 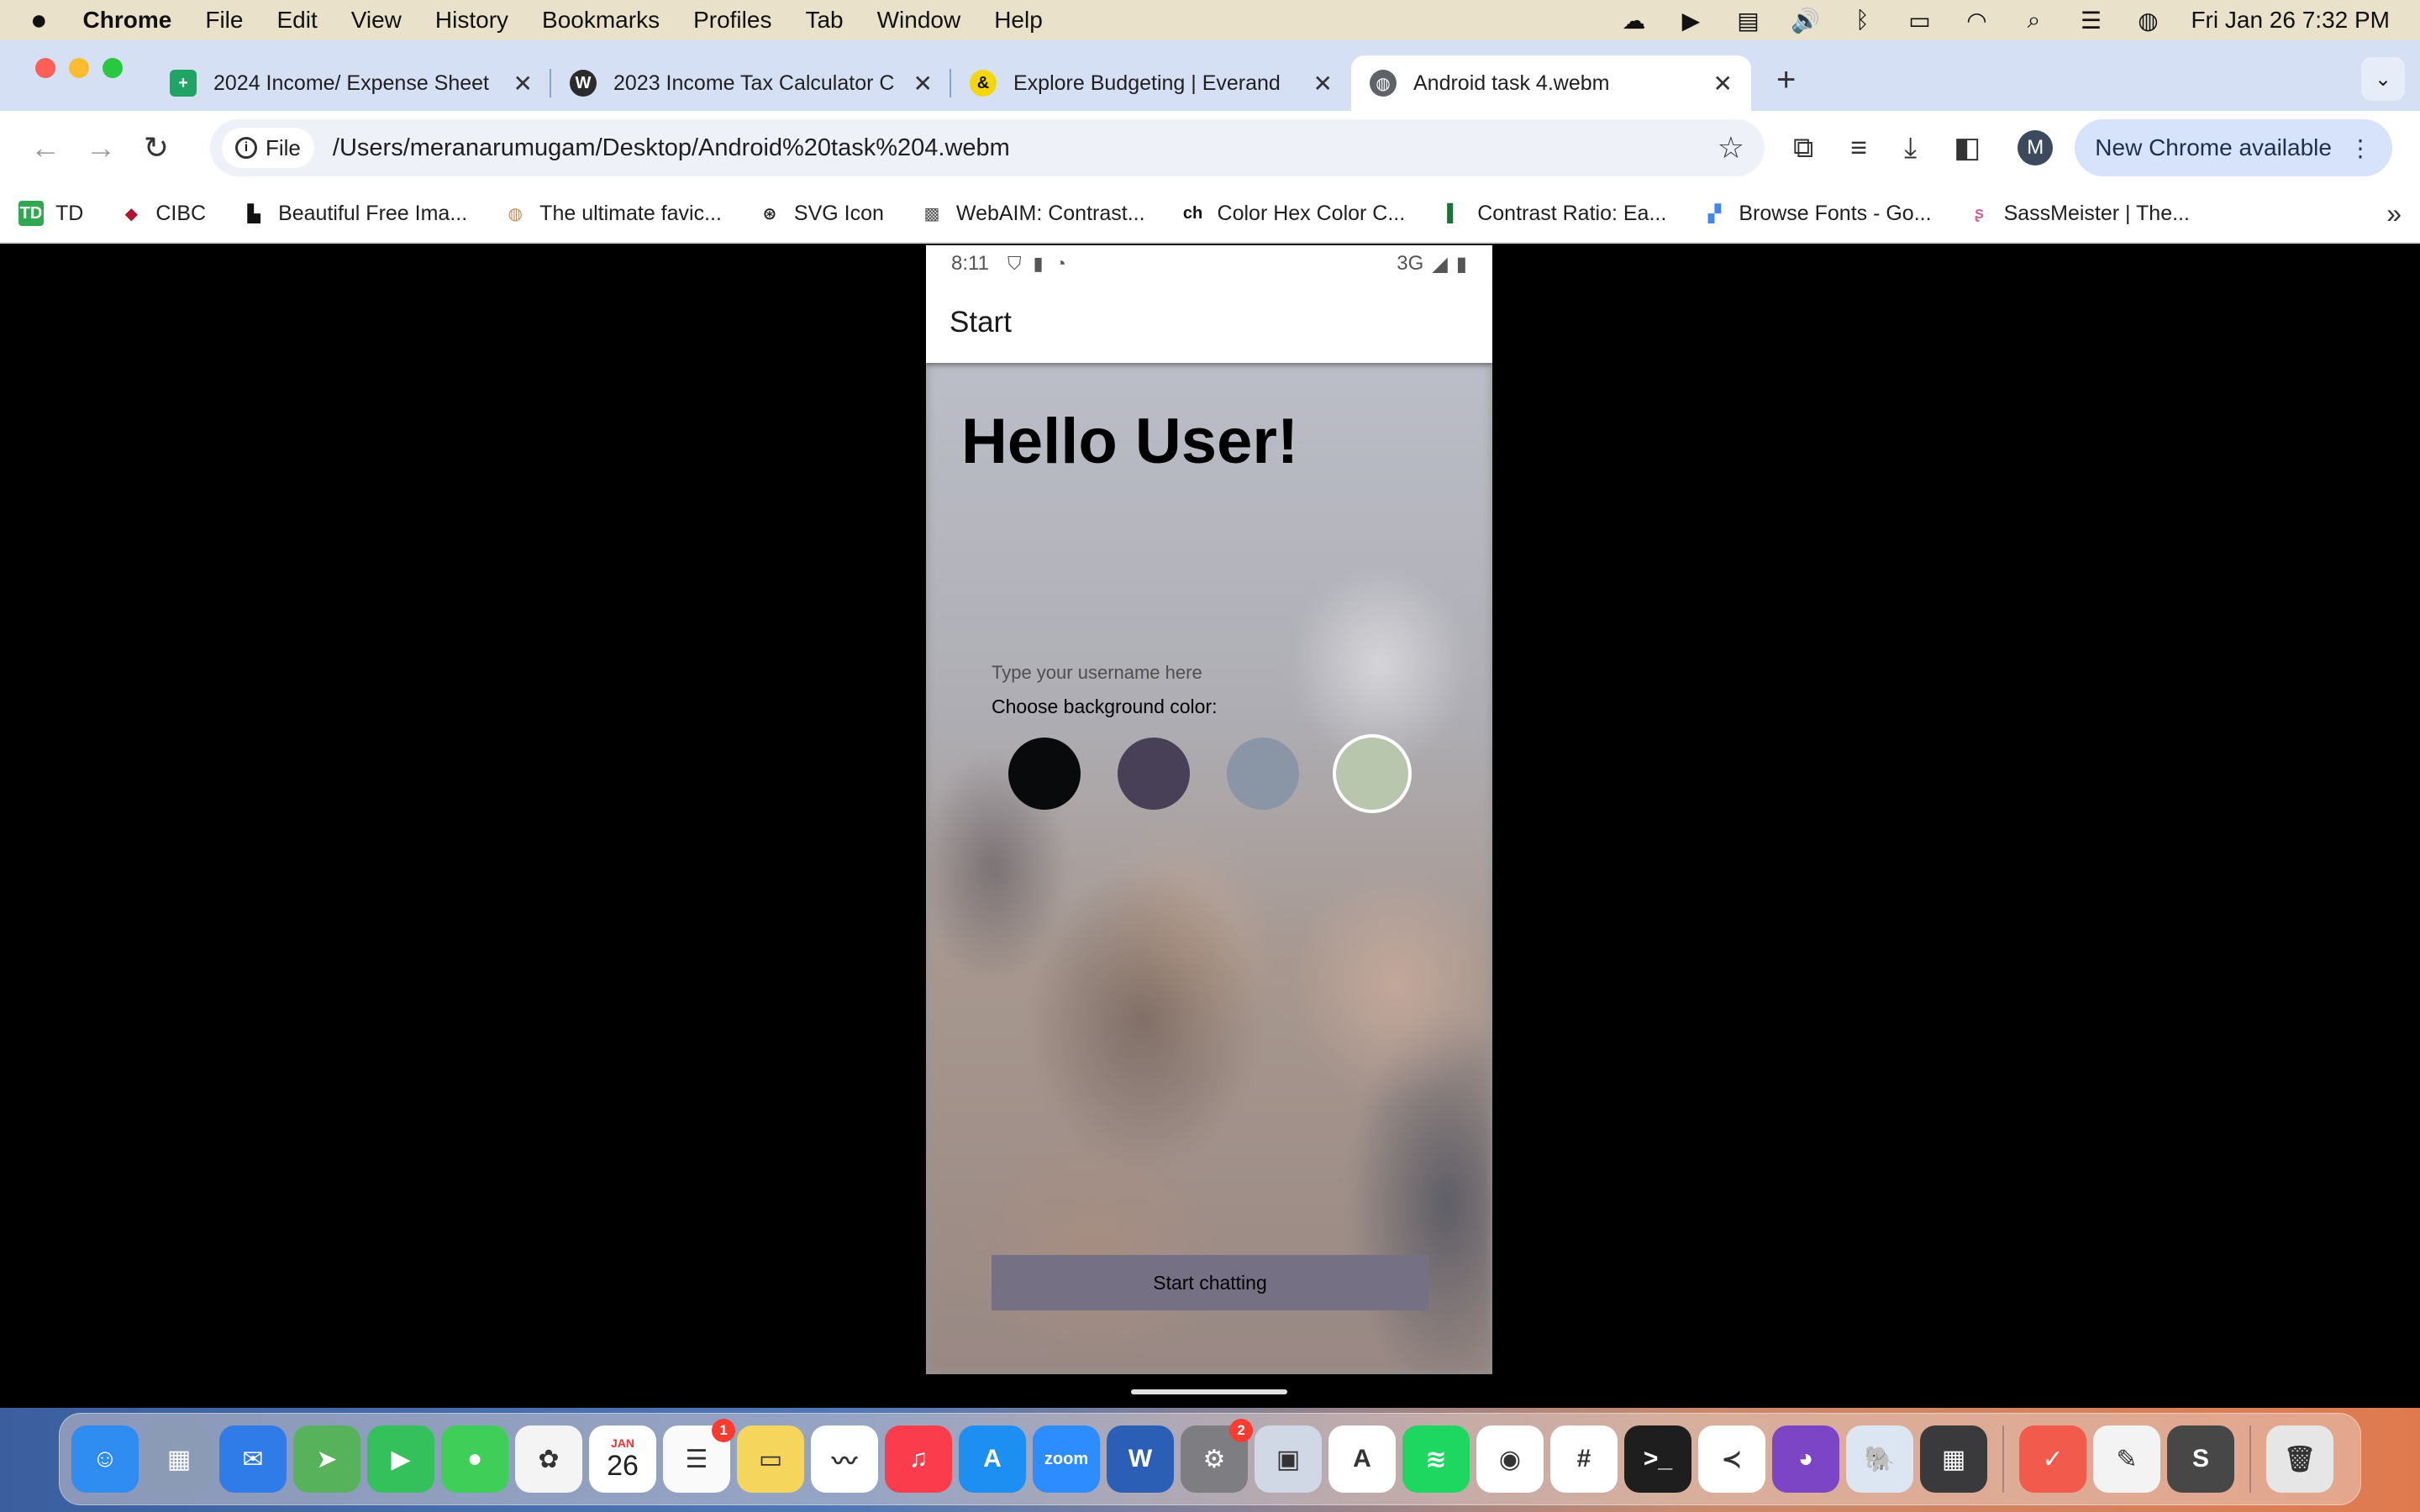 I want to click on display-icon: ▤, so click(x=1747, y=21).